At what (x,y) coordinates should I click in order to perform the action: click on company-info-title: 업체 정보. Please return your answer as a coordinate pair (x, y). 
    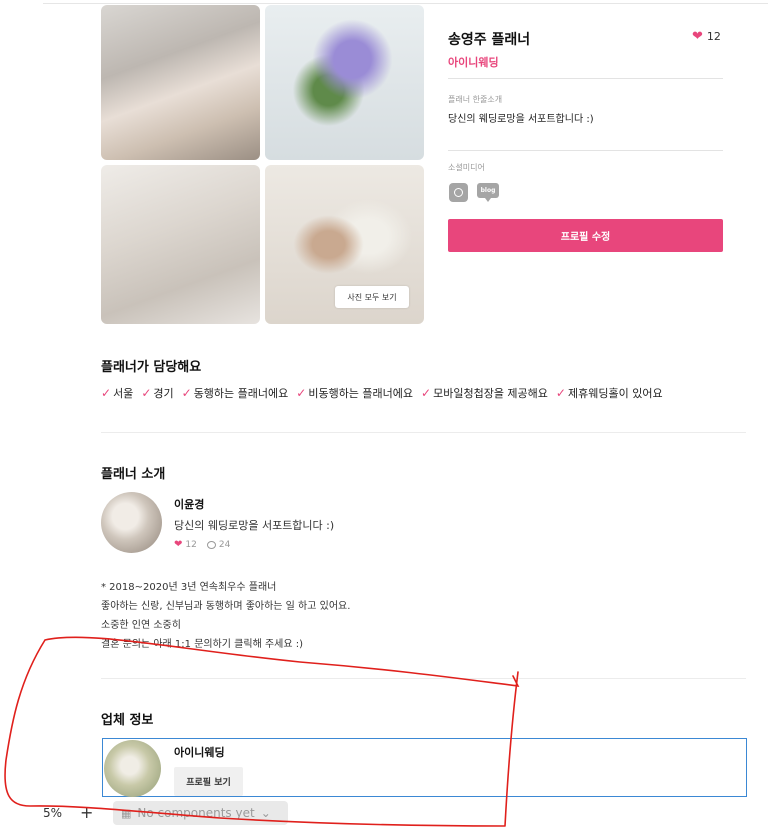
    Looking at the image, I should click on (127, 720).